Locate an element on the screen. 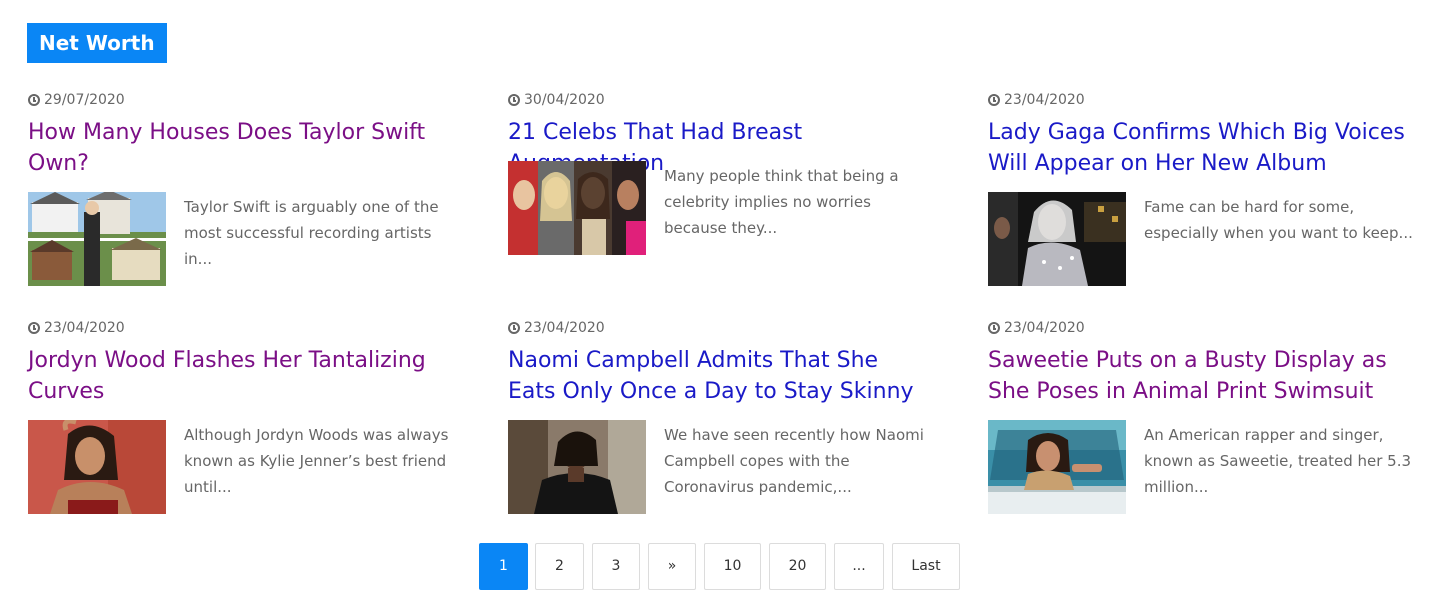 The image size is (1439, 609). section-title: Net Worth is located at coordinates (97, 43).